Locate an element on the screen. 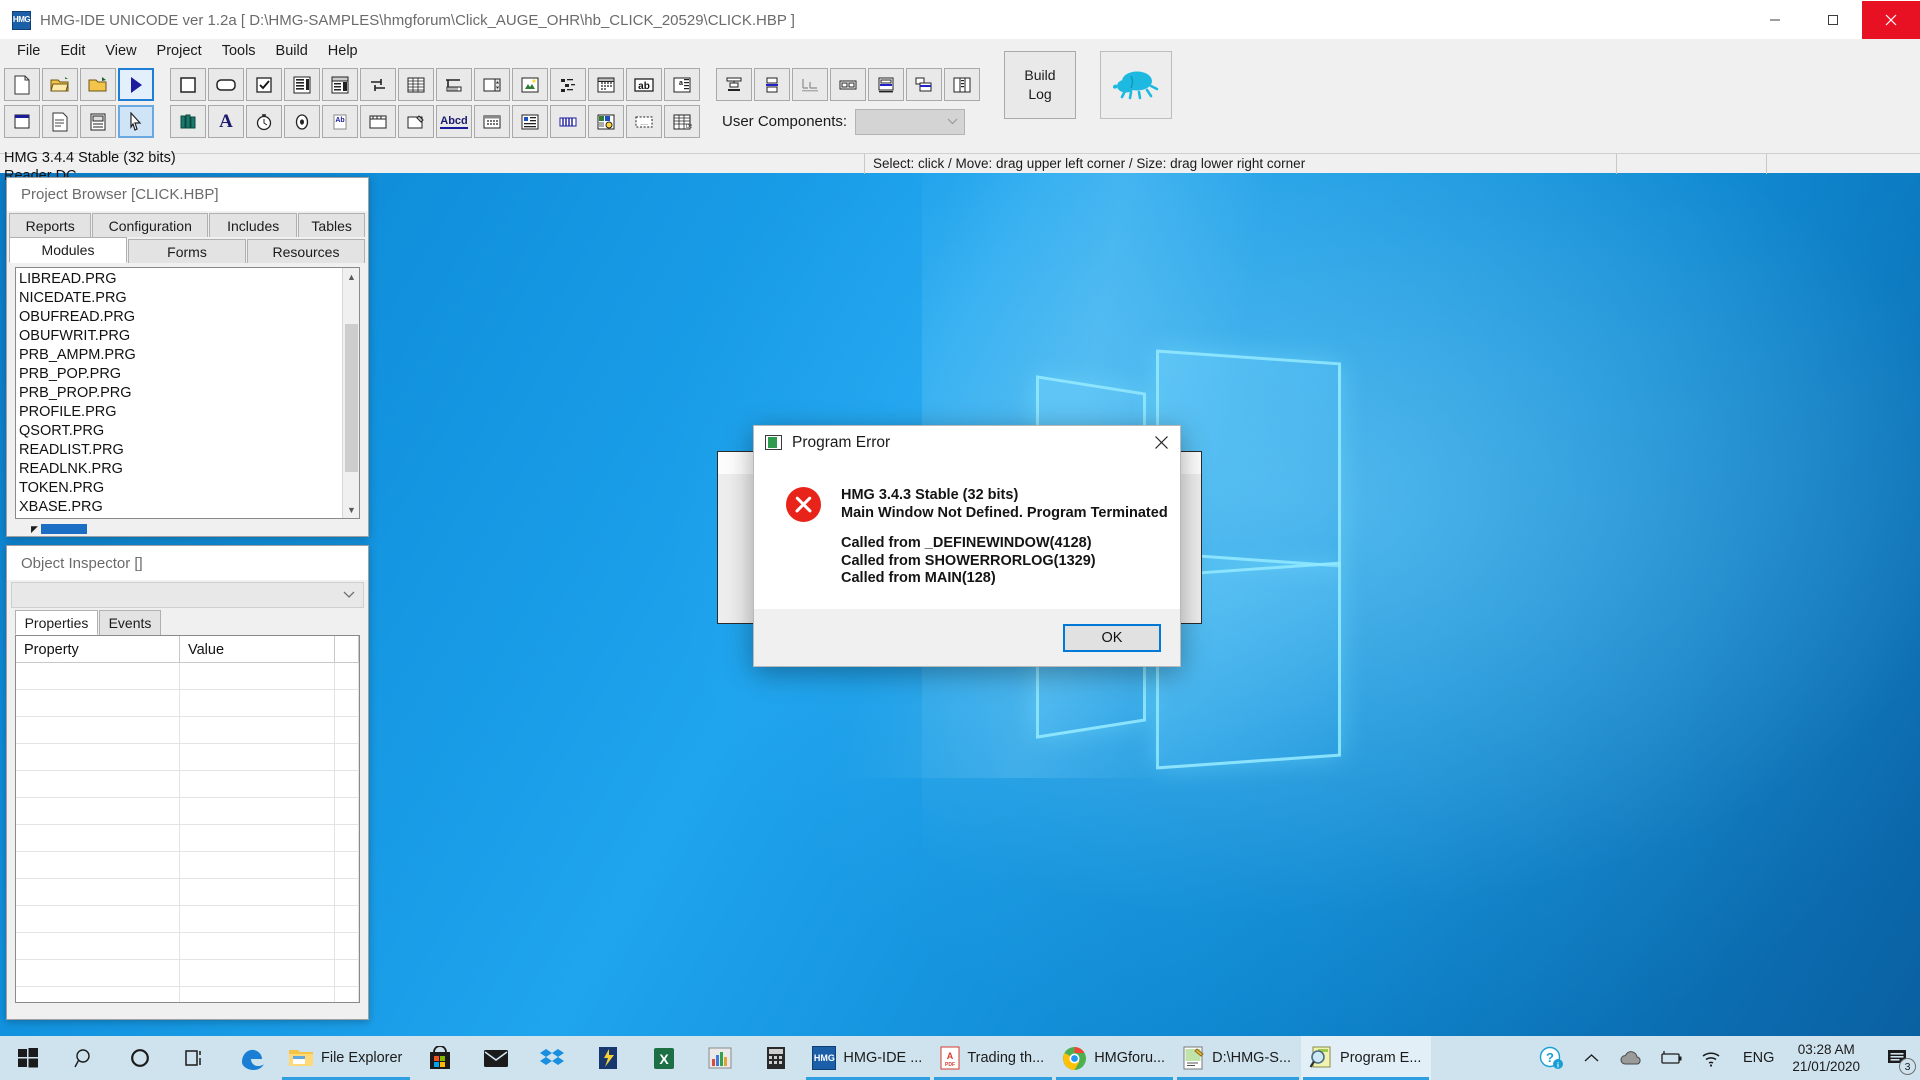 The image size is (1920, 1080). user-components-combo is located at coordinates (910, 121).